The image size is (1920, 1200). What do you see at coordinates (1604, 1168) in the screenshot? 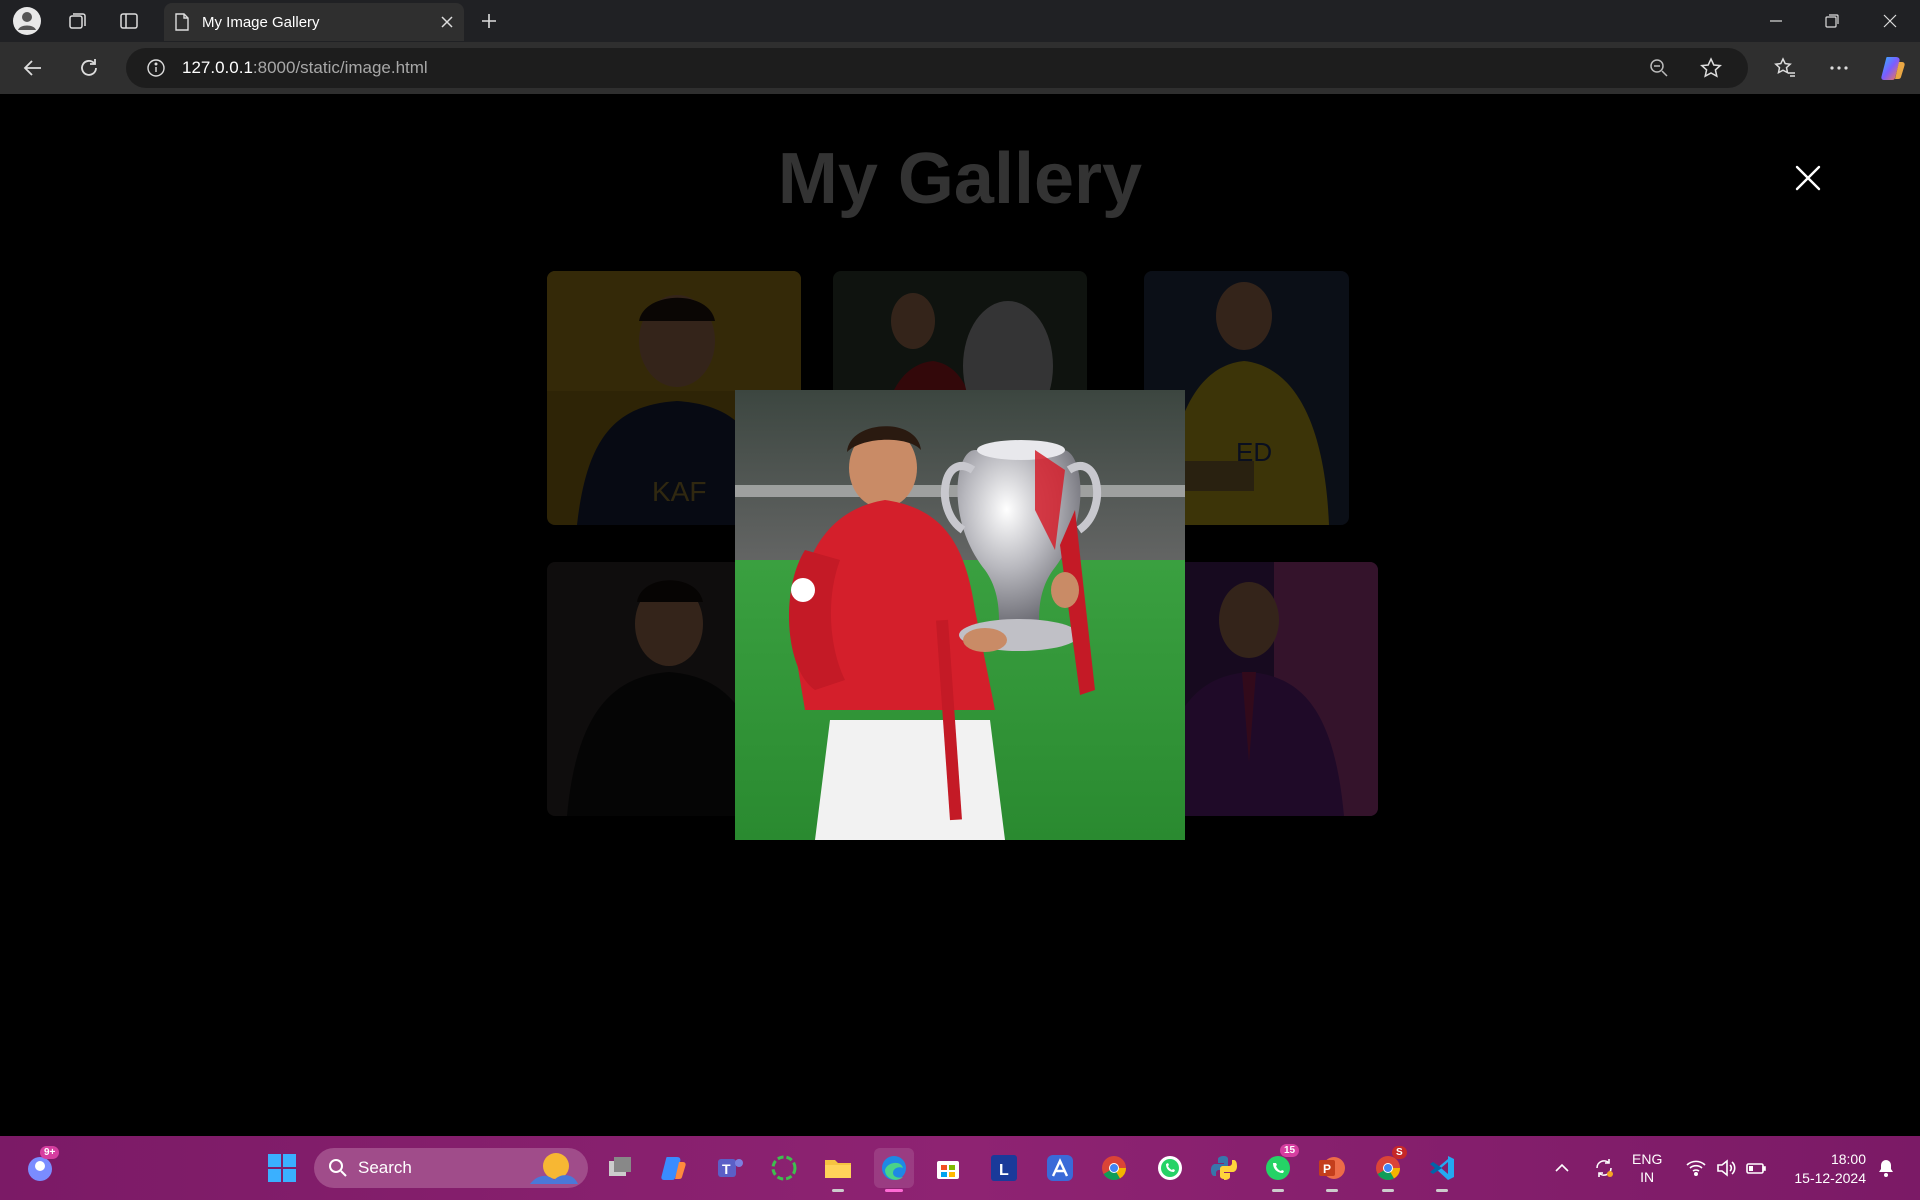
I see `sync-icon` at bounding box center [1604, 1168].